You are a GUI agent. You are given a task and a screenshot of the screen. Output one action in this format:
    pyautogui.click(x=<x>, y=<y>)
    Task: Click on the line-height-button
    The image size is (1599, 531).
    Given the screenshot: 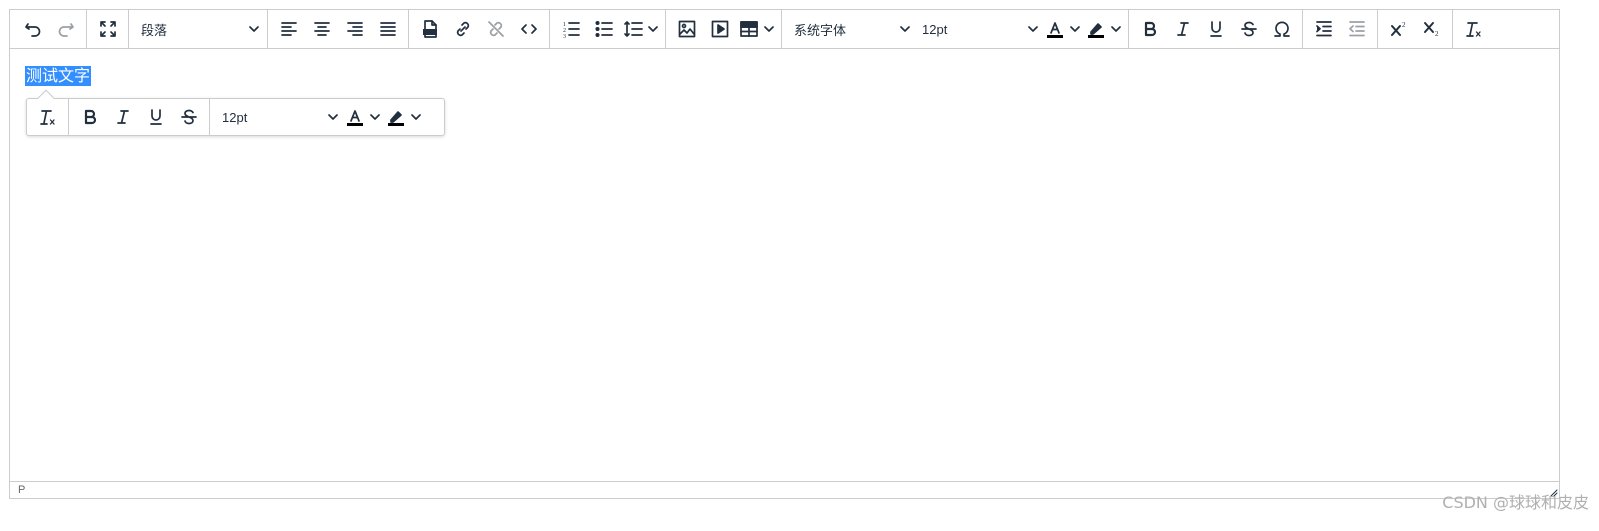 What is the action you would take?
    pyautogui.click(x=640, y=29)
    